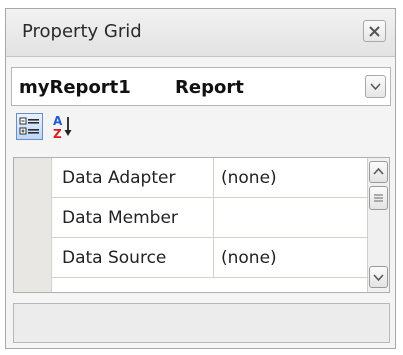 This screenshot has height=355, width=403. I want to click on scroll-thumb-grip-icon, so click(378, 198).